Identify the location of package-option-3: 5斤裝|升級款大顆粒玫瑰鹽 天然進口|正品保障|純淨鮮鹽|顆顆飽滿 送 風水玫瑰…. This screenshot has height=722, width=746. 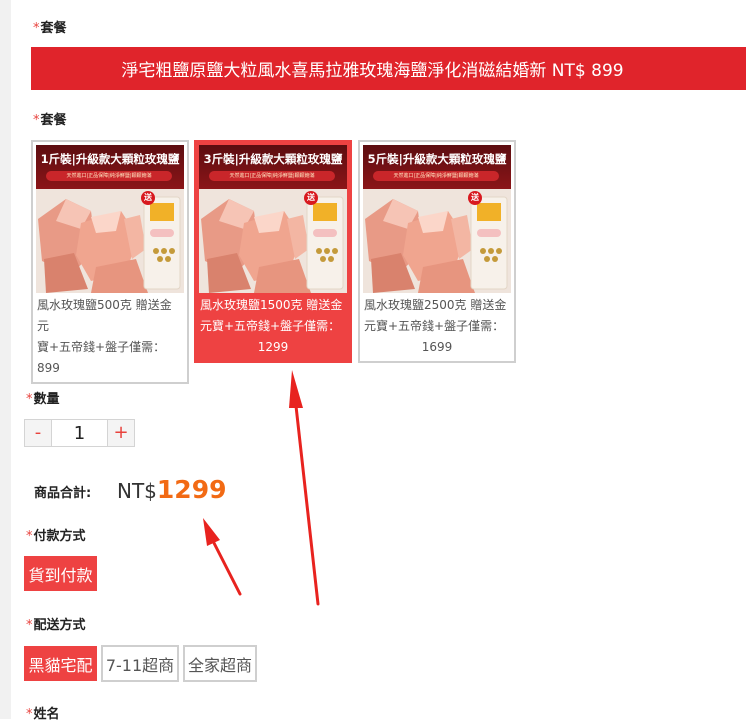
(437, 251).